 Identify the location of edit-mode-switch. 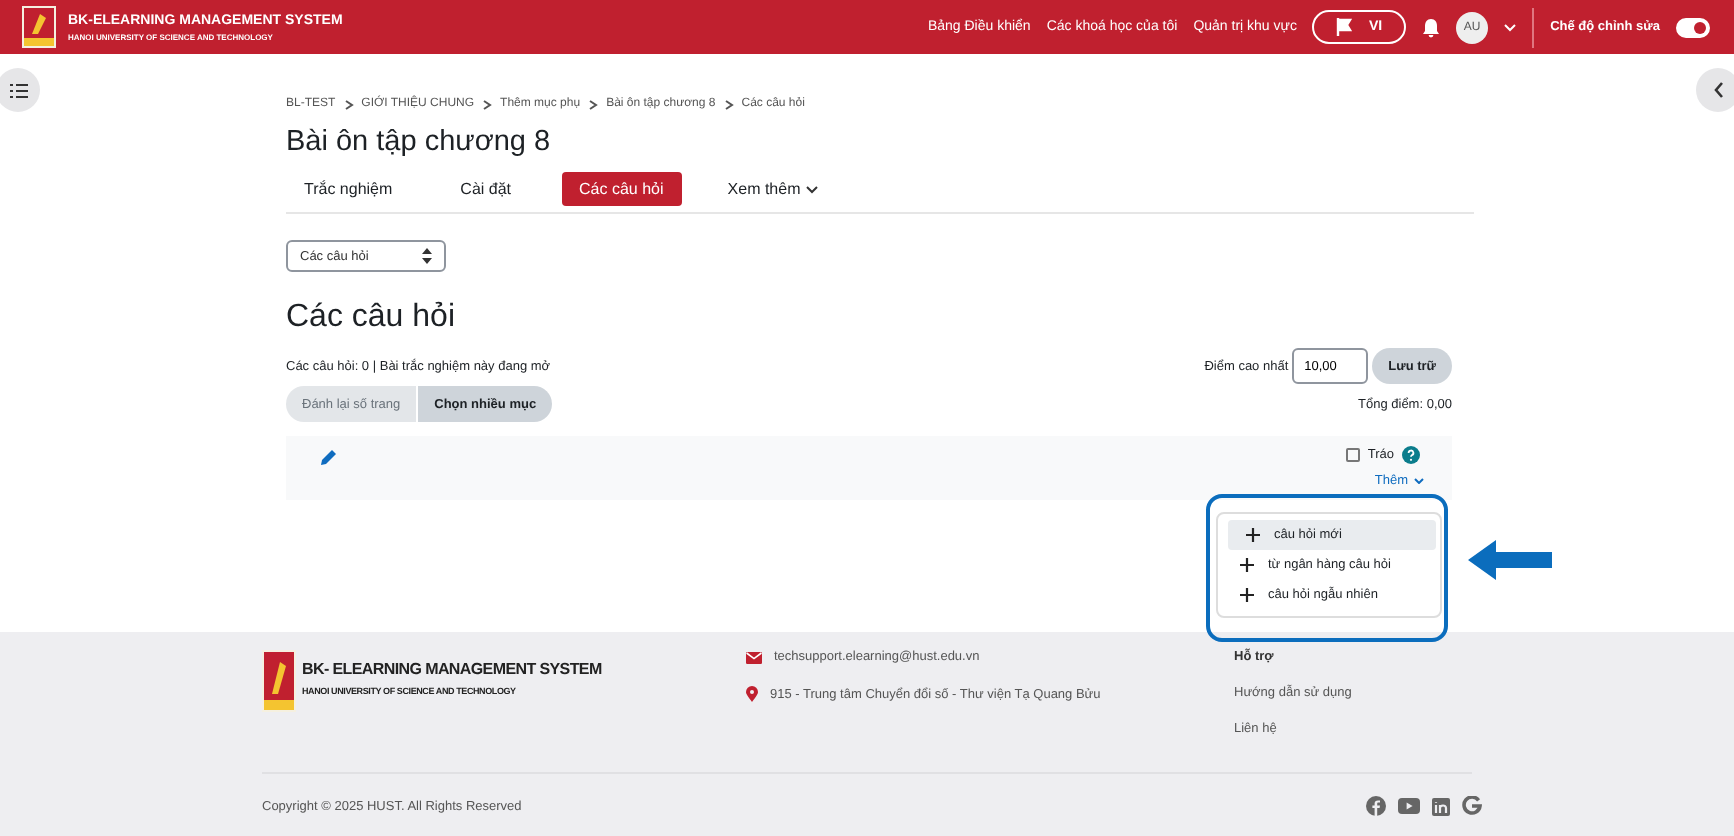
(1693, 27).